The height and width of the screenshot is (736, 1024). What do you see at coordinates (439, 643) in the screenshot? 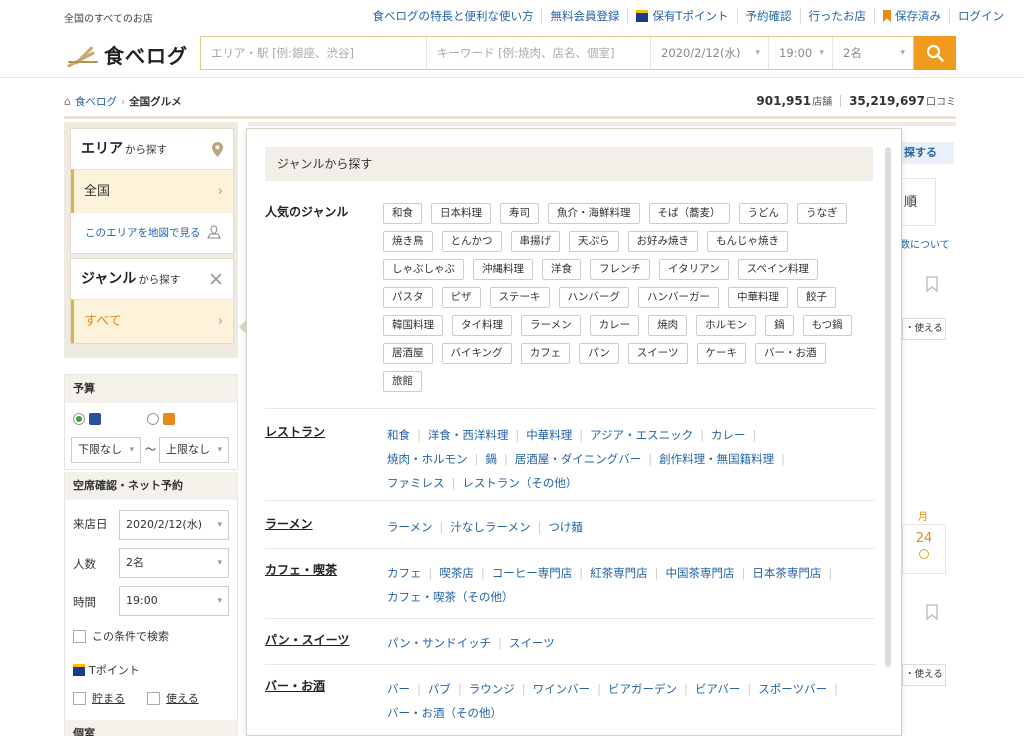
I see `genre-link: パン・サンドイッチ` at bounding box center [439, 643].